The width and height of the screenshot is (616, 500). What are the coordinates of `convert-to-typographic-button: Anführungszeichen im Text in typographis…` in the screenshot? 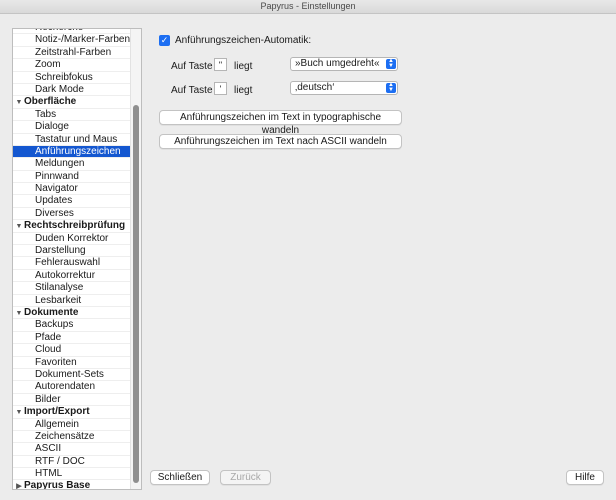 It's located at (280, 123).